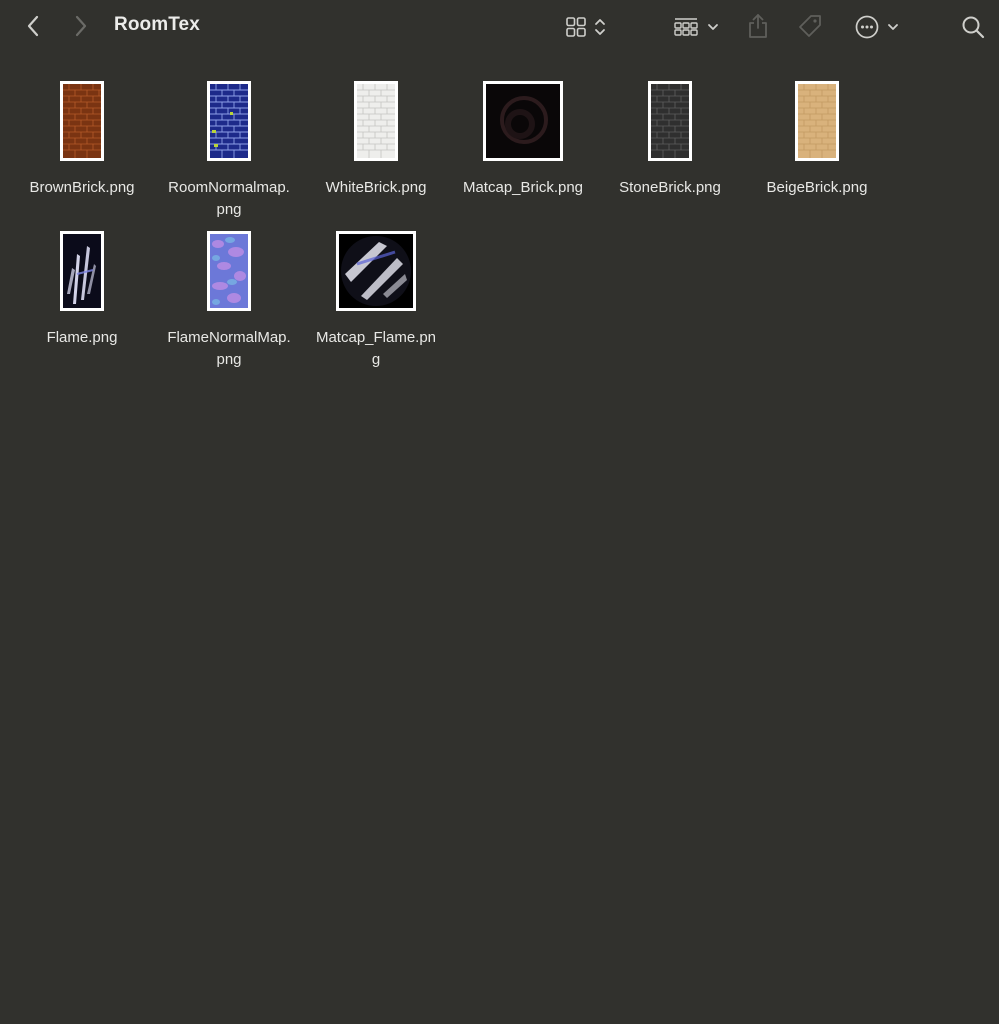 The width and height of the screenshot is (999, 1024). What do you see at coordinates (817, 187) in the screenshot?
I see `file-name: BeigeBrick.png` at bounding box center [817, 187].